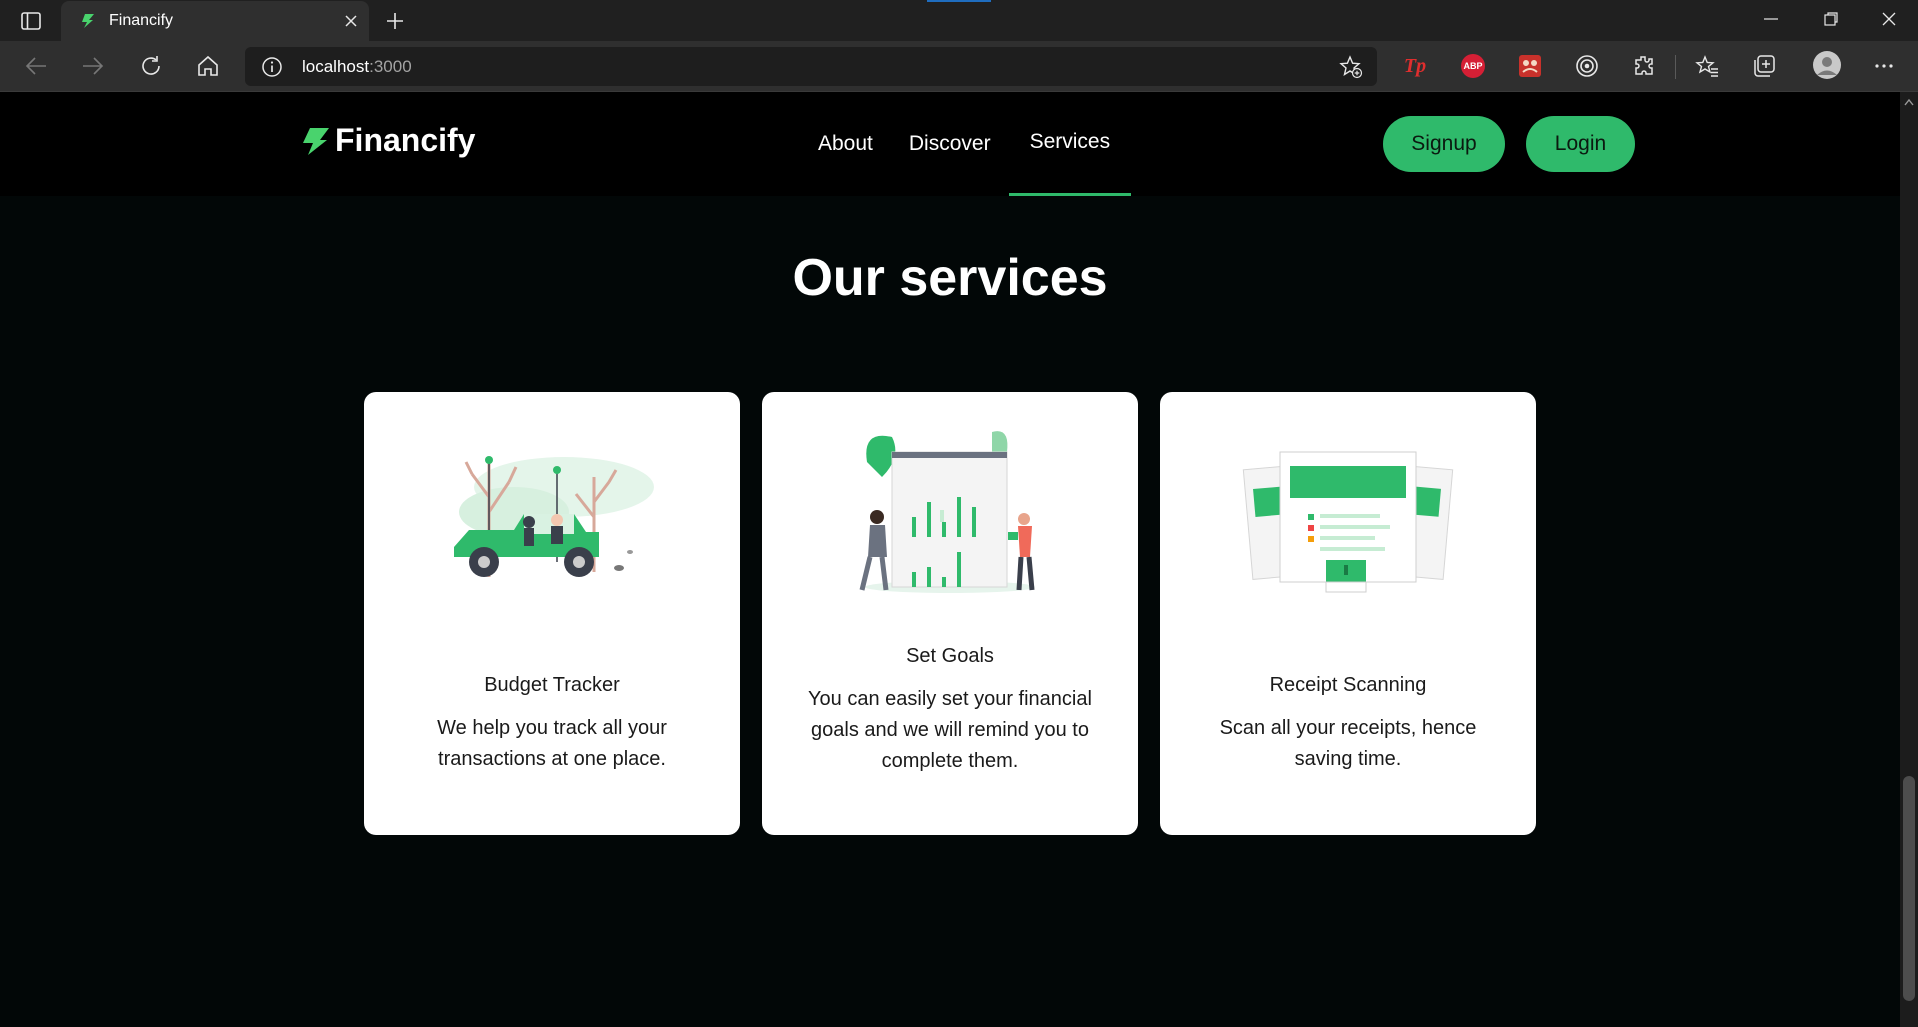 The image size is (1918, 1027). I want to click on restore-icon, so click(1831, 19).